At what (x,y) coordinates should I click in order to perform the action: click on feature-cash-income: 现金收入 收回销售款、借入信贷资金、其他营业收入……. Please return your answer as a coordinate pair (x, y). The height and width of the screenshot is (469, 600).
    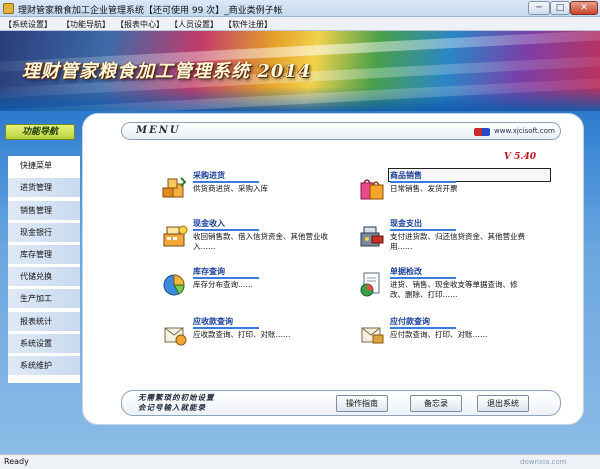
    Looking at the image, I should click on (251, 238).